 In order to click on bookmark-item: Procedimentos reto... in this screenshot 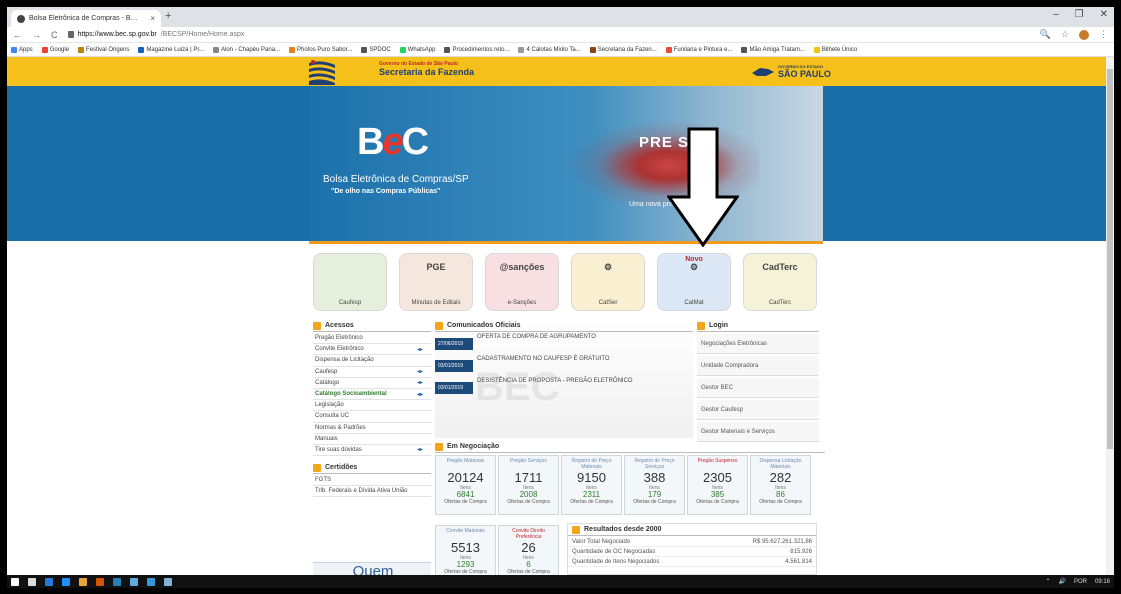, I will do `click(476, 49)`.